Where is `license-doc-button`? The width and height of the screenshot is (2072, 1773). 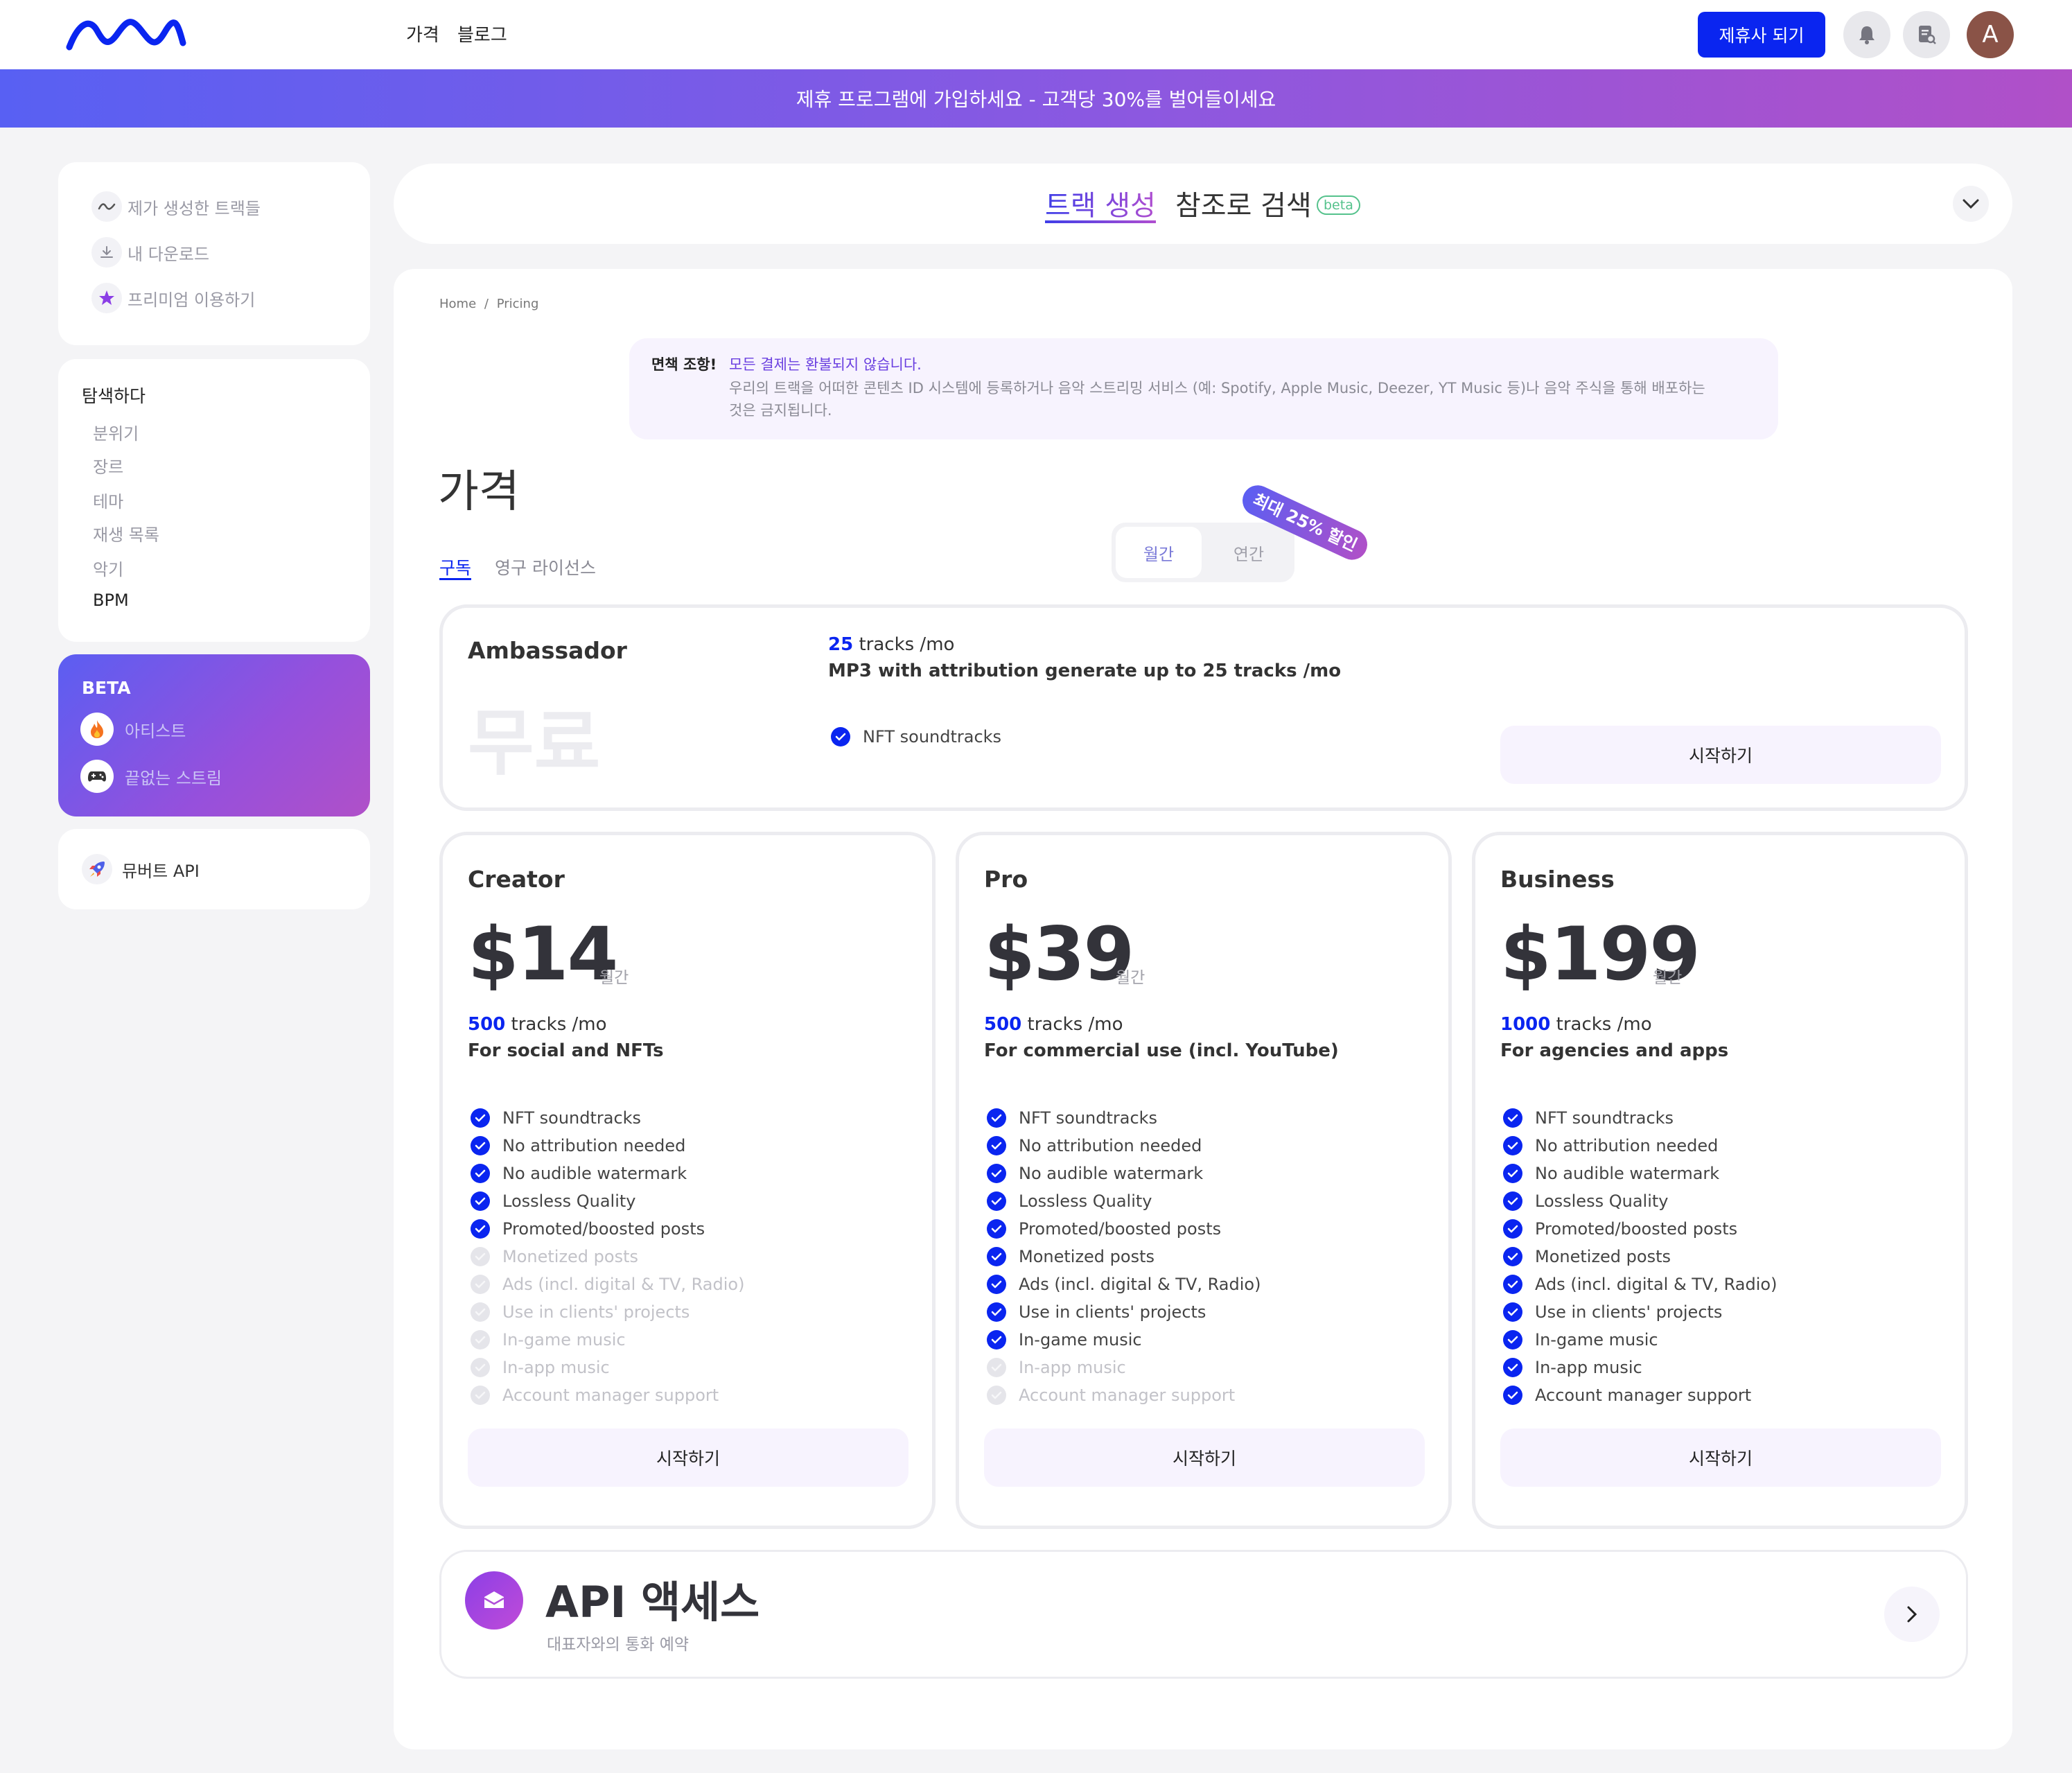 license-doc-button is located at coordinates (1926, 34).